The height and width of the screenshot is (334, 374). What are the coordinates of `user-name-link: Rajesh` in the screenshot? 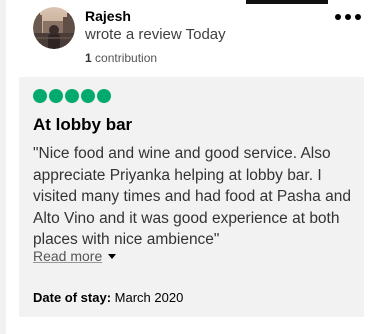 It's located at (155, 16).